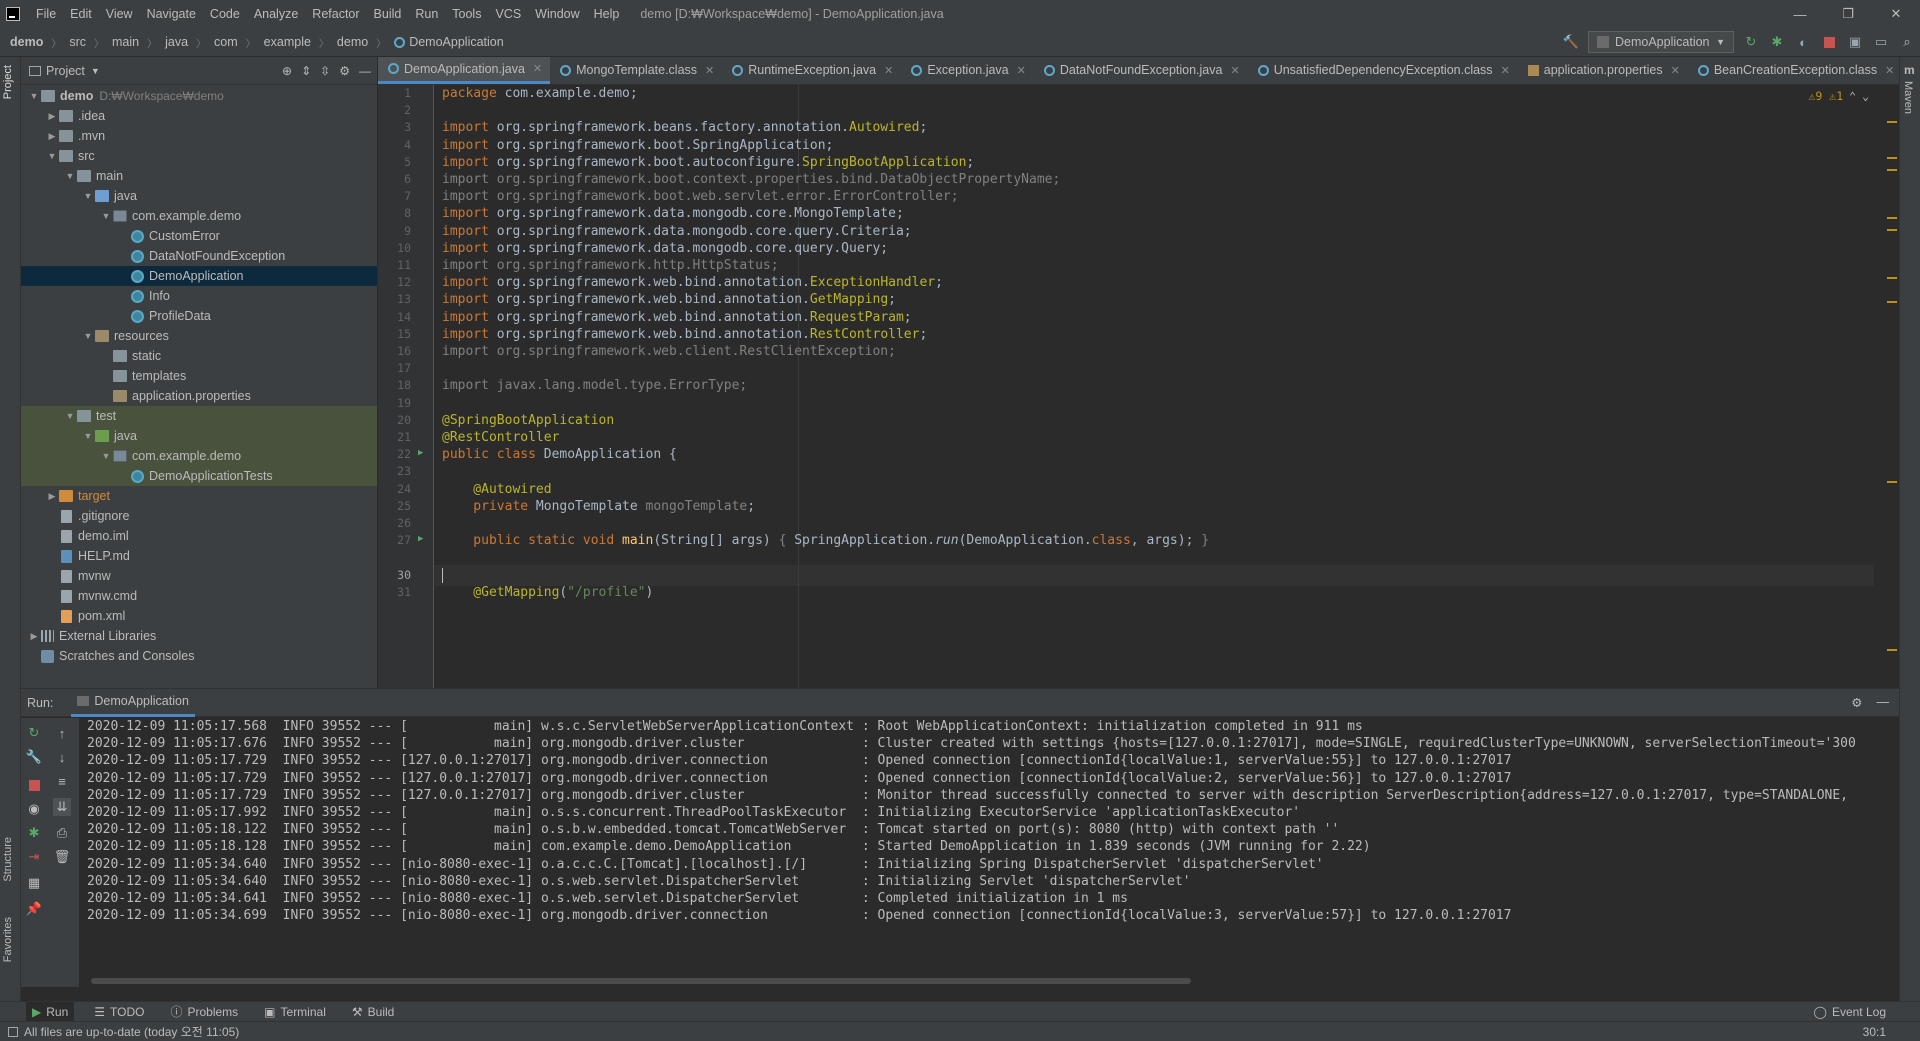 This screenshot has width=1920, height=1041. What do you see at coordinates (199, 436) in the screenshot?
I see `tree-item-java: ▼ java` at bounding box center [199, 436].